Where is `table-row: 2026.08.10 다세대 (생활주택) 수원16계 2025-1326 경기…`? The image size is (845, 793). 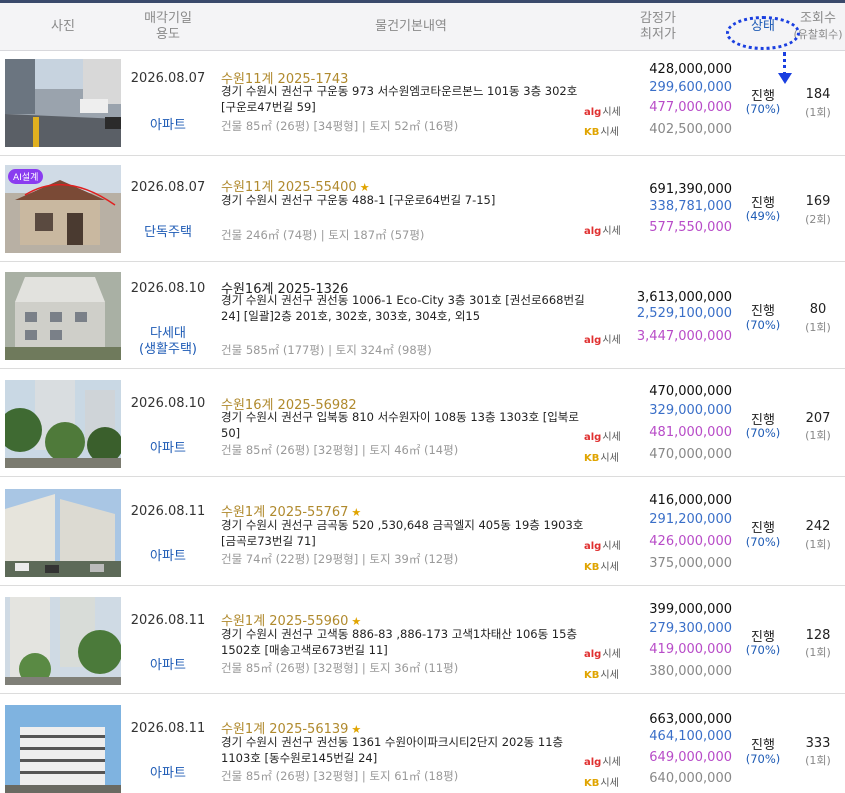 table-row: 2026.08.10 다세대 (생활주택) 수원16계 2025-1326 경기… is located at coordinates (422, 315).